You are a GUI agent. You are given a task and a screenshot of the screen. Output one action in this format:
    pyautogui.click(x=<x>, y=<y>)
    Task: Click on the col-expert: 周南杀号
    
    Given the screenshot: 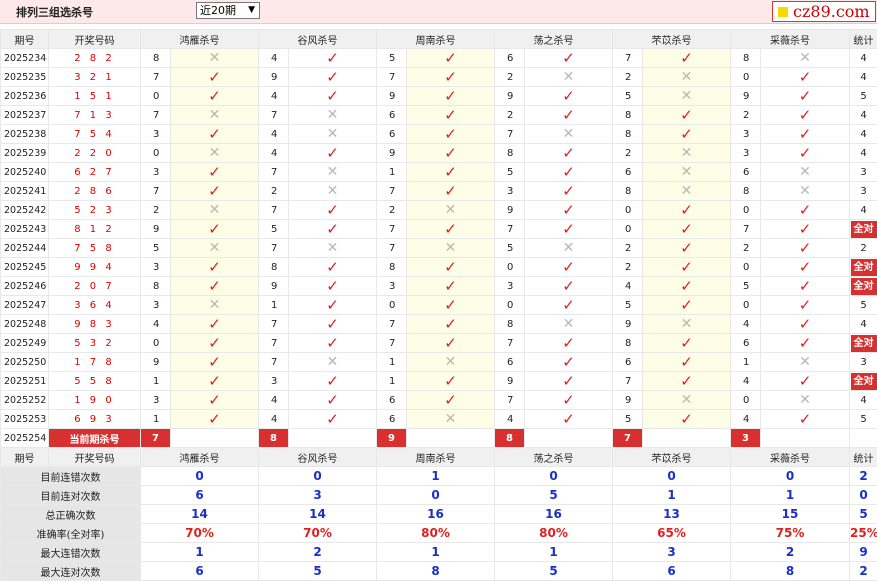 What is the action you would take?
    pyautogui.click(x=436, y=457)
    